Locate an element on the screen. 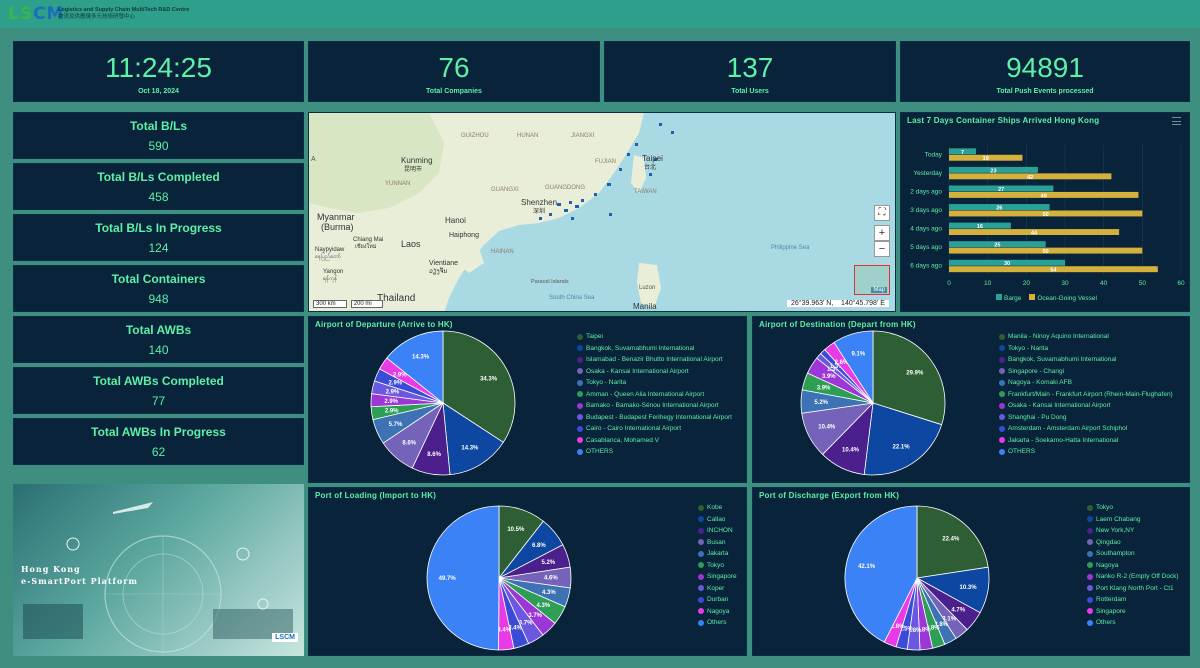 The height and width of the screenshot is (668, 1200). legend-item: Singapore - Changi is located at coordinates (1086, 372).